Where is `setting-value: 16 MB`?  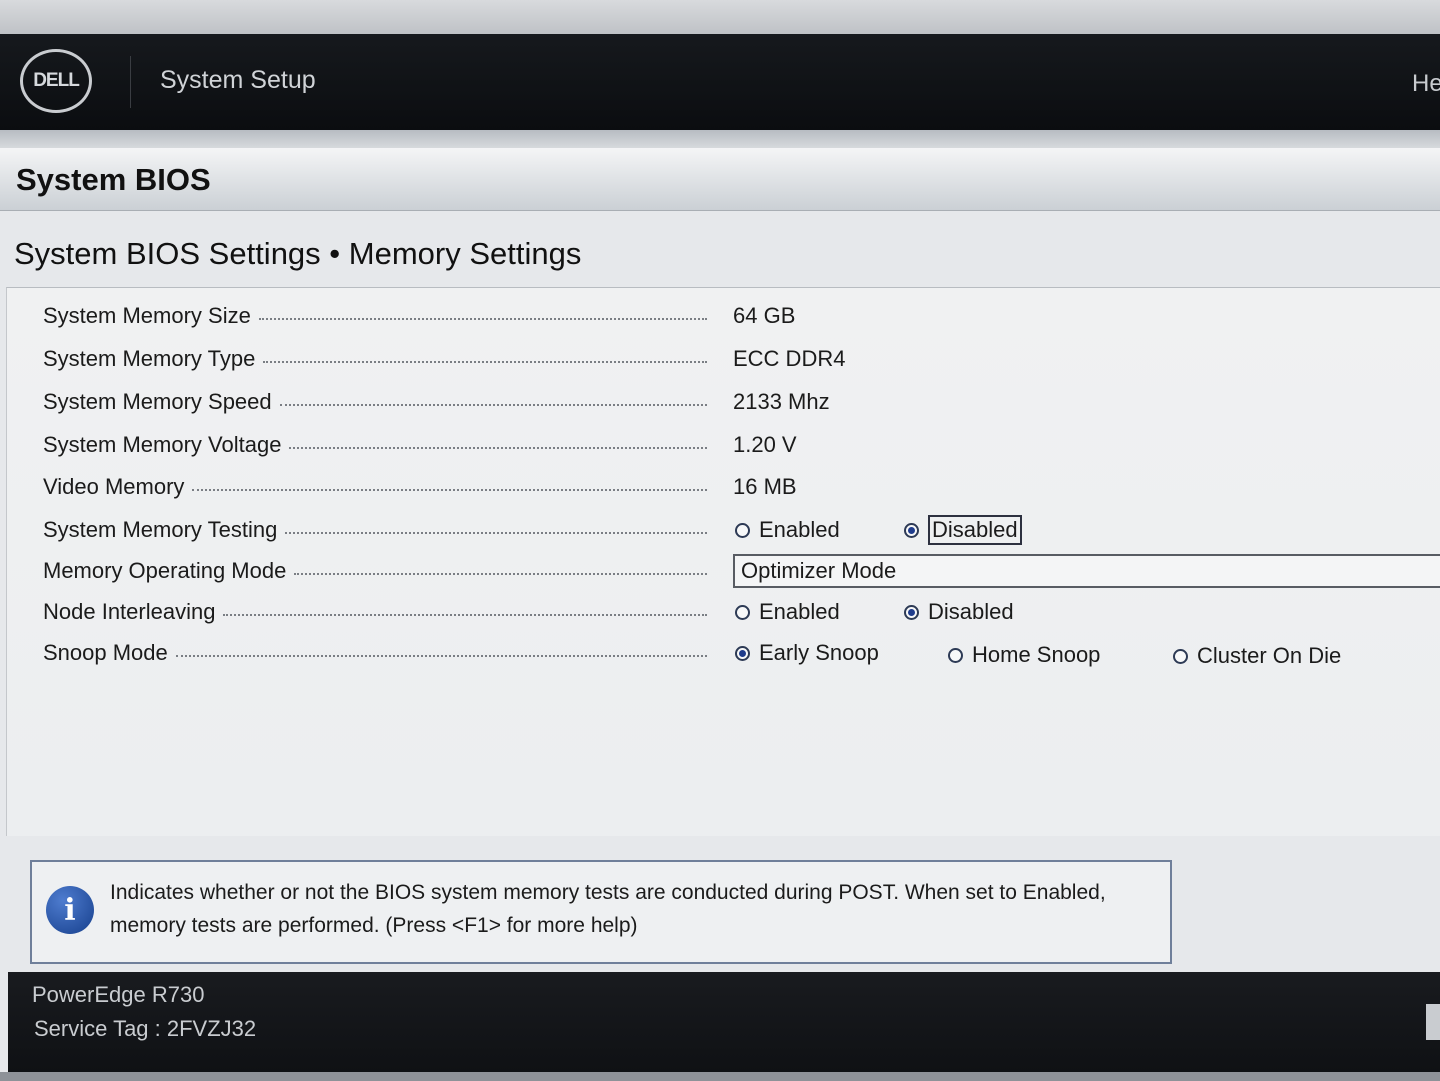 setting-value: 16 MB is located at coordinates (765, 486).